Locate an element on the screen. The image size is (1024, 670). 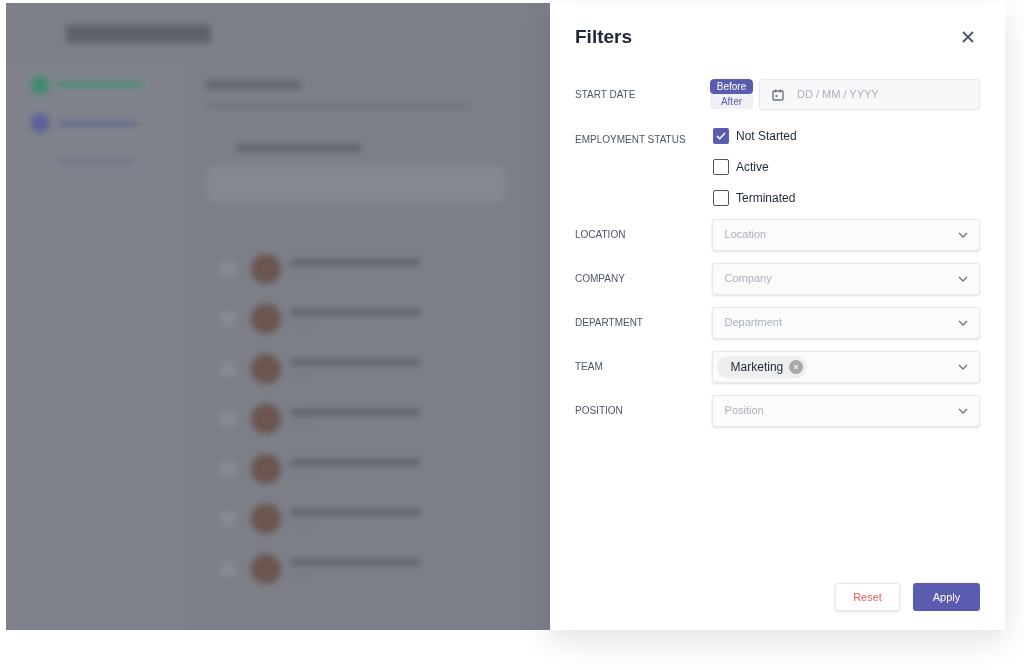
select-placeholder: Location is located at coordinates (746, 235).